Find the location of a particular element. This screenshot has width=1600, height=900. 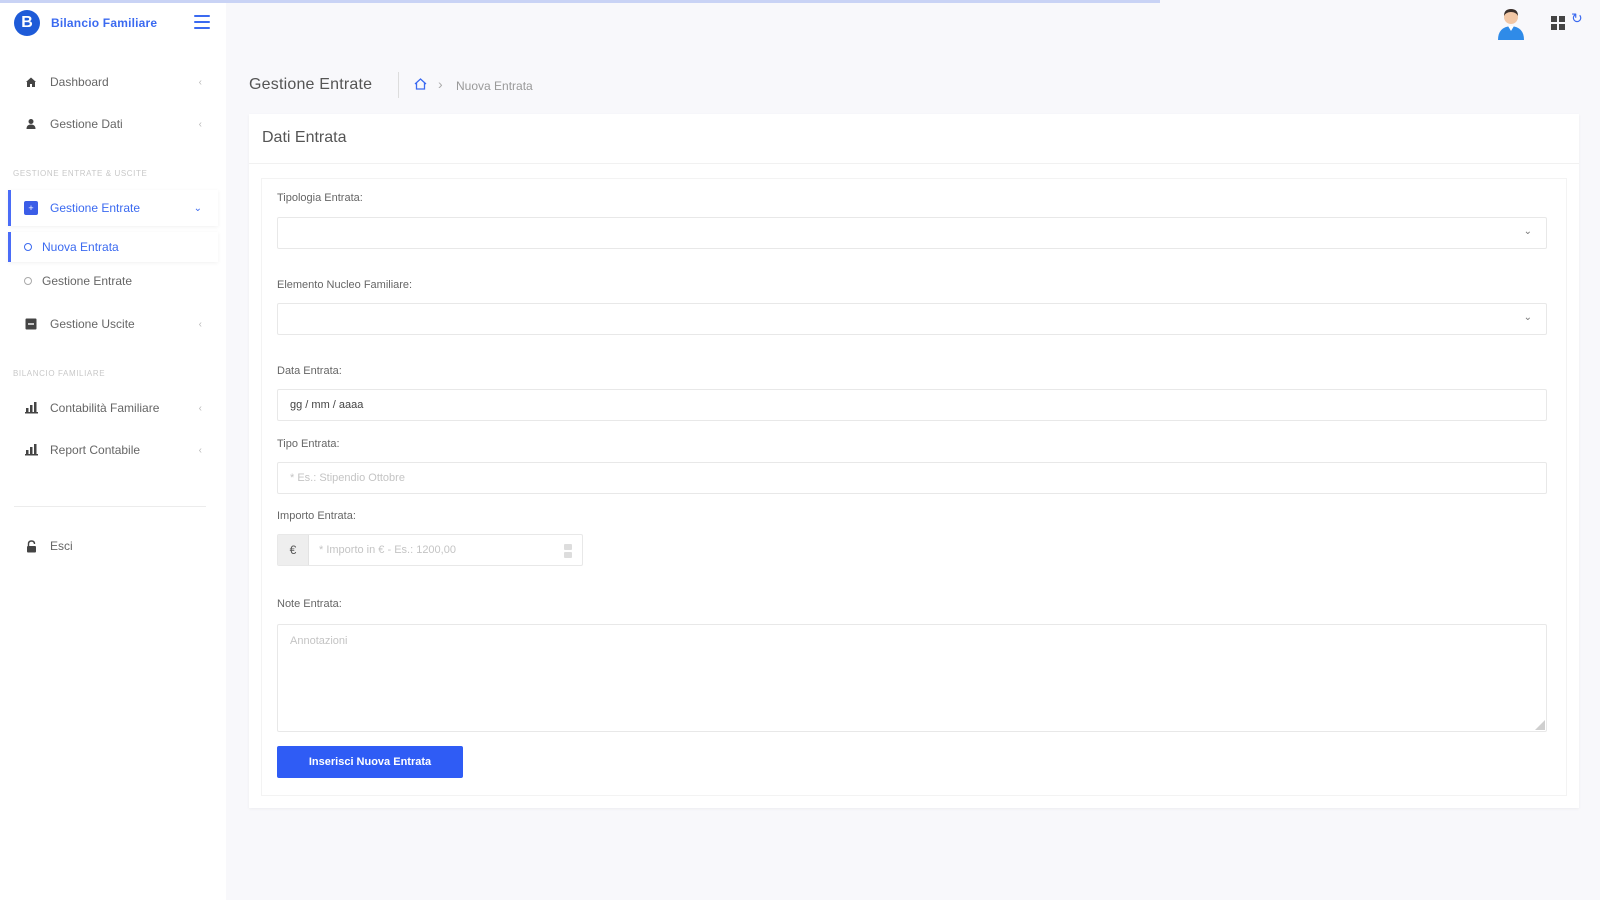

page-loading-bar is located at coordinates (580, 1).